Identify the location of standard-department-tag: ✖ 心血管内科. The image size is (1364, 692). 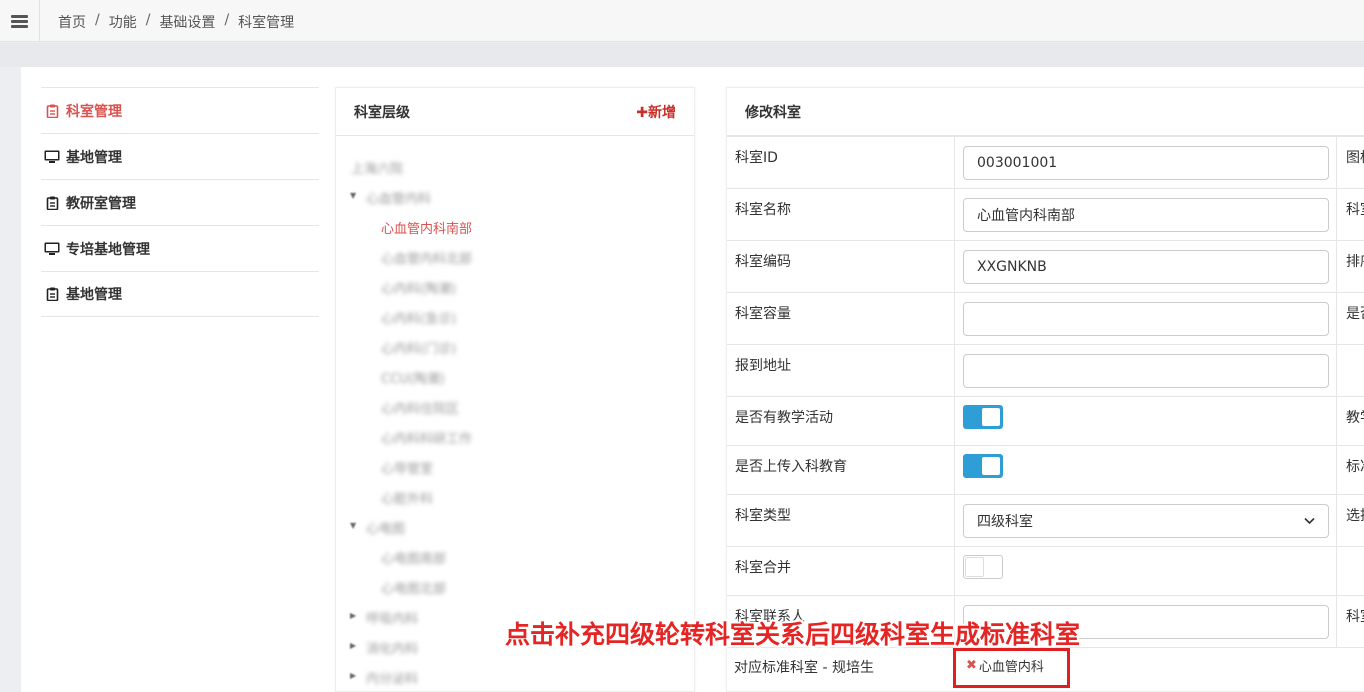
(1005, 665).